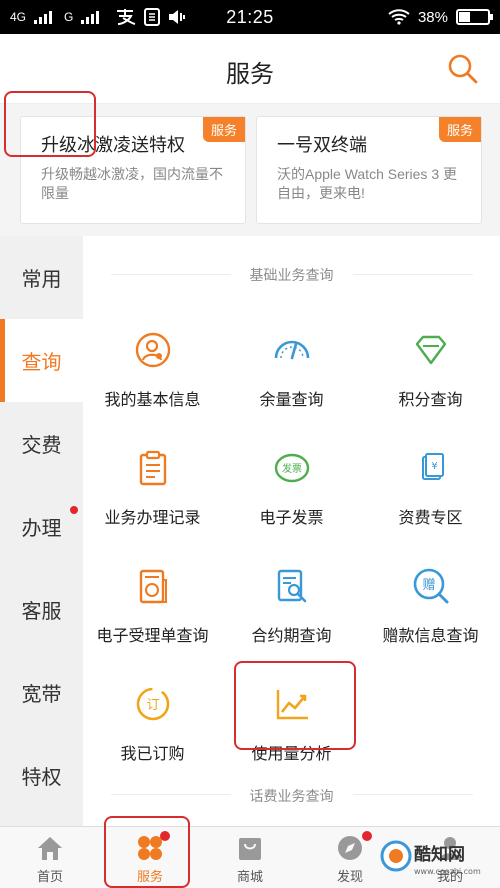 Image resolution: width=500 pixels, height=888 pixels. Describe the element at coordinates (399, 17) in the screenshot. I see `wifi-icon` at that location.